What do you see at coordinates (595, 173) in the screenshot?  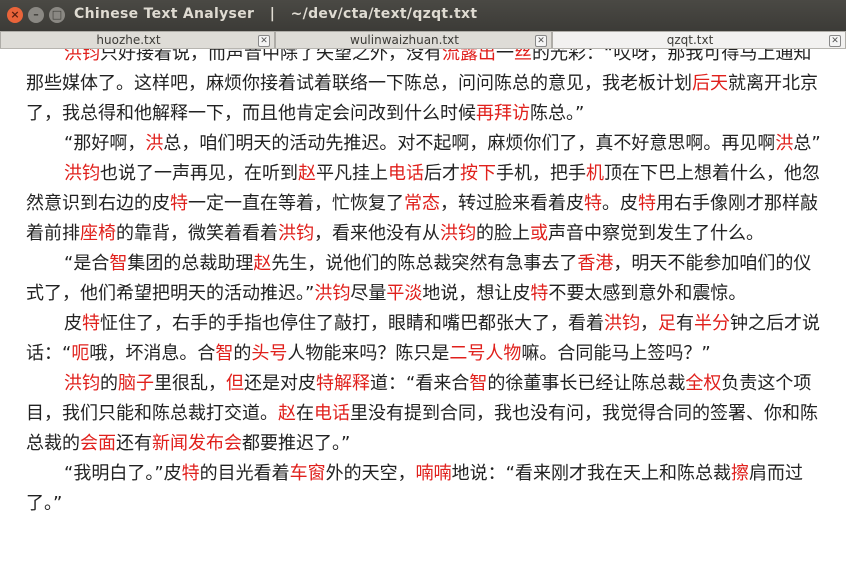 I see `highlighted-word: 机` at bounding box center [595, 173].